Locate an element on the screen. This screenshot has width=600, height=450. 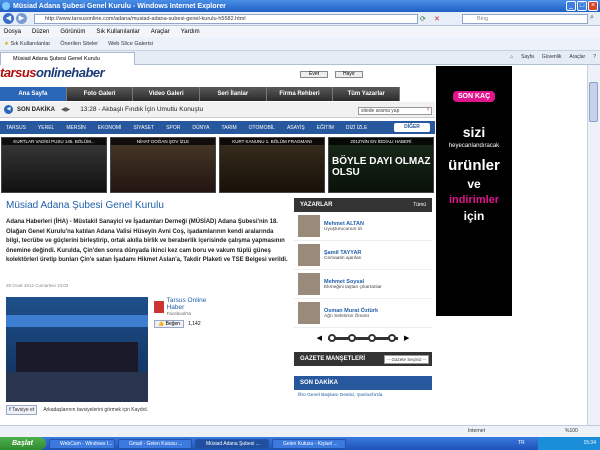
ad-line1: sizi is located at coordinates (474, 132).